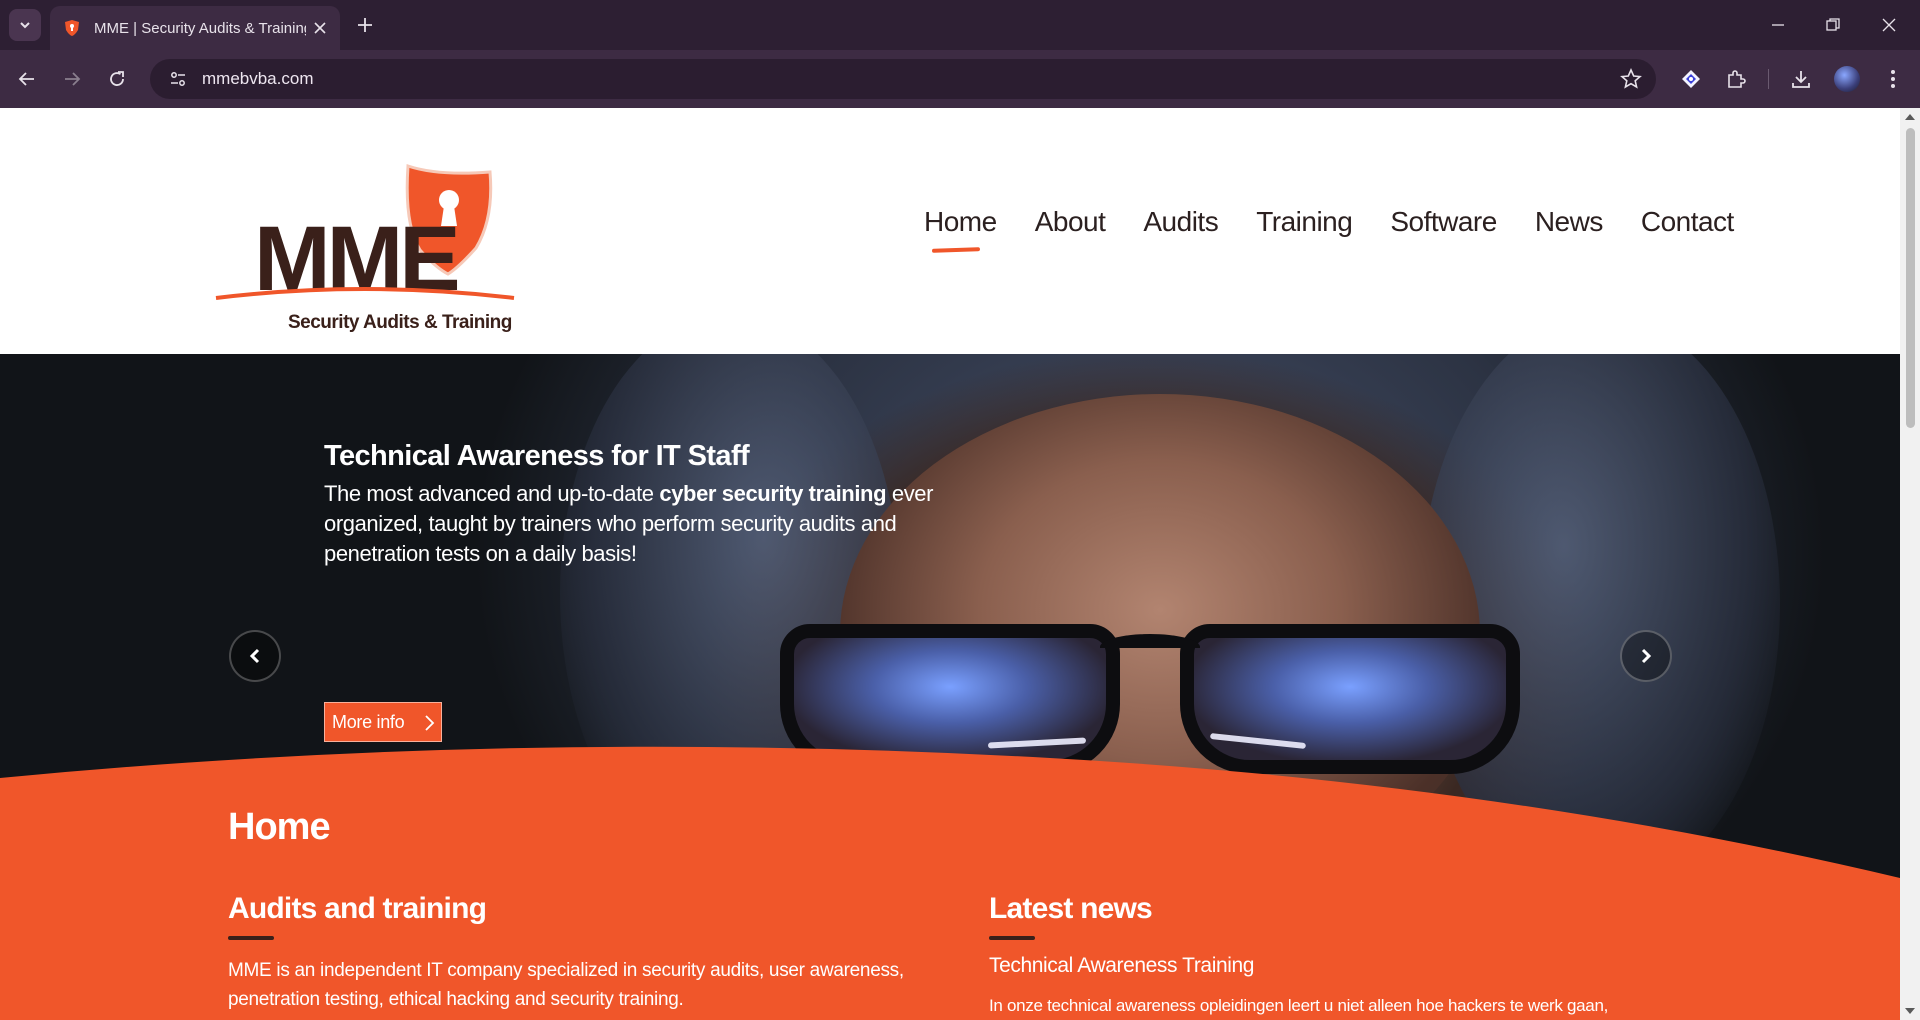  I want to click on new-tab-button, so click(365, 25).